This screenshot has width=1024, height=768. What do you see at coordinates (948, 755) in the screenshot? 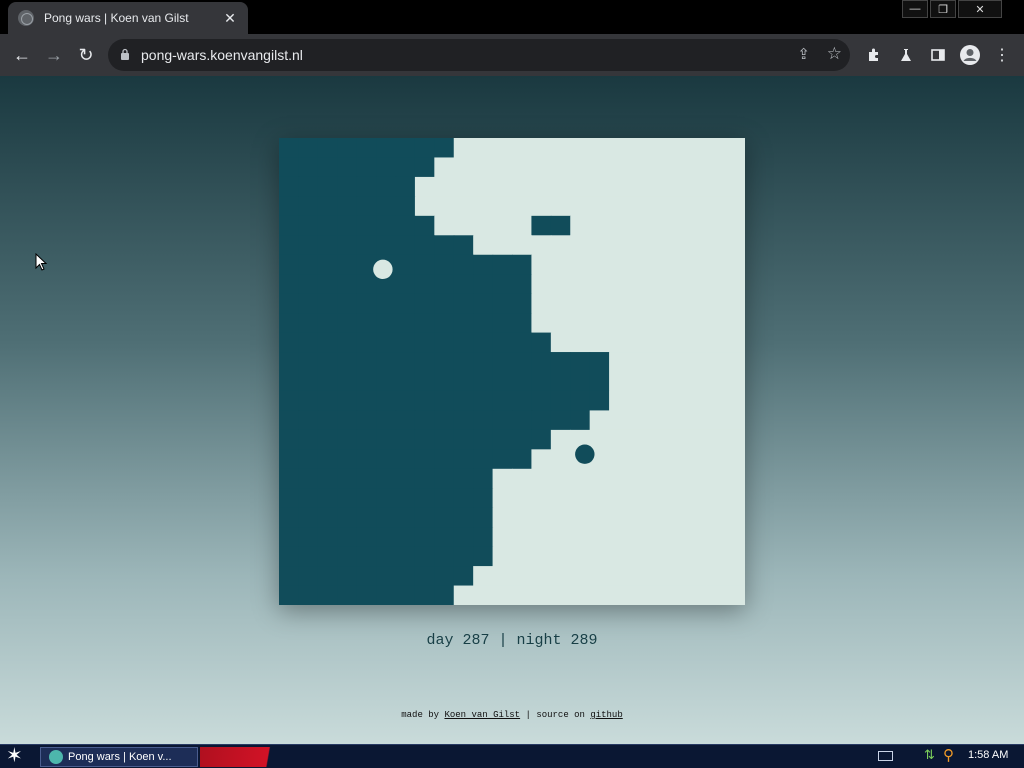
I see `search-icon: ⚲` at bounding box center [948, 755].